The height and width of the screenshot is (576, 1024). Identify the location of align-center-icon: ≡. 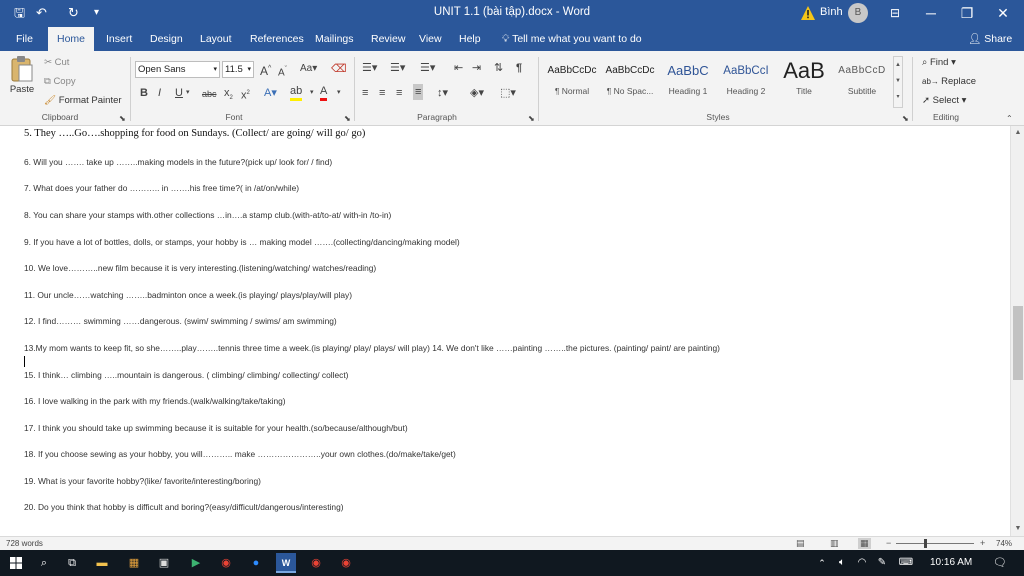
(382, 93).